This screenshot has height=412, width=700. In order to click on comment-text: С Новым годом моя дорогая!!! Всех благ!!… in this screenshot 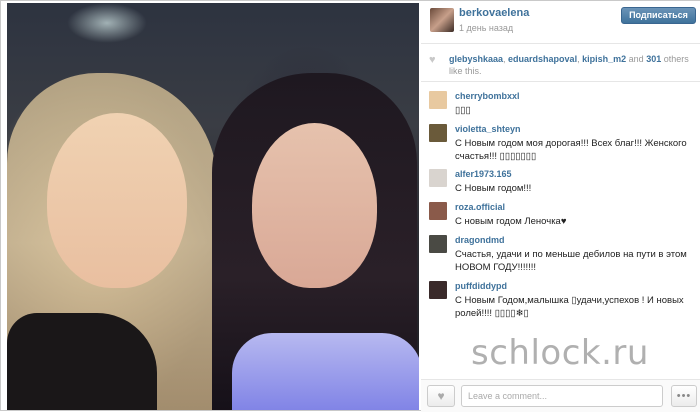, I will do `click(571, 150)`.